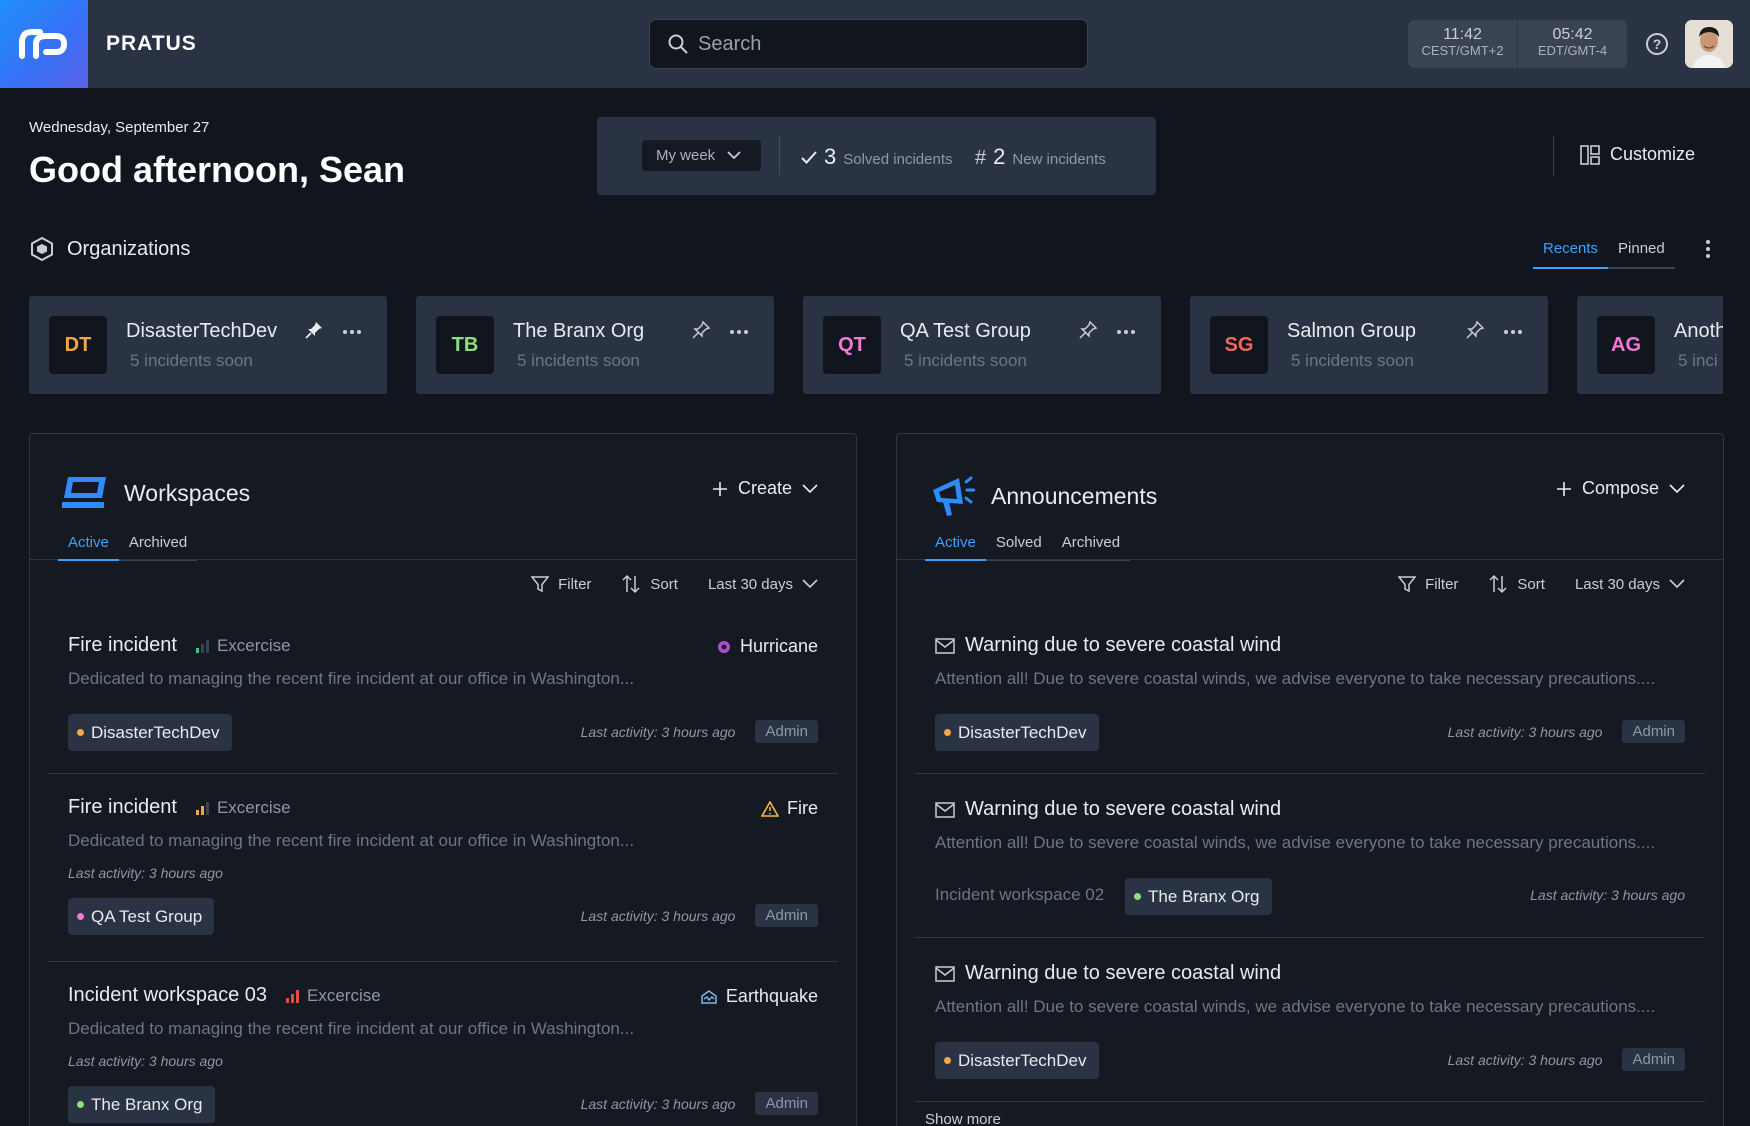 Image resolution: width=1750 pixels, height=1126 pixels. I want to click on filter-label: Filter, so click(575, 584).